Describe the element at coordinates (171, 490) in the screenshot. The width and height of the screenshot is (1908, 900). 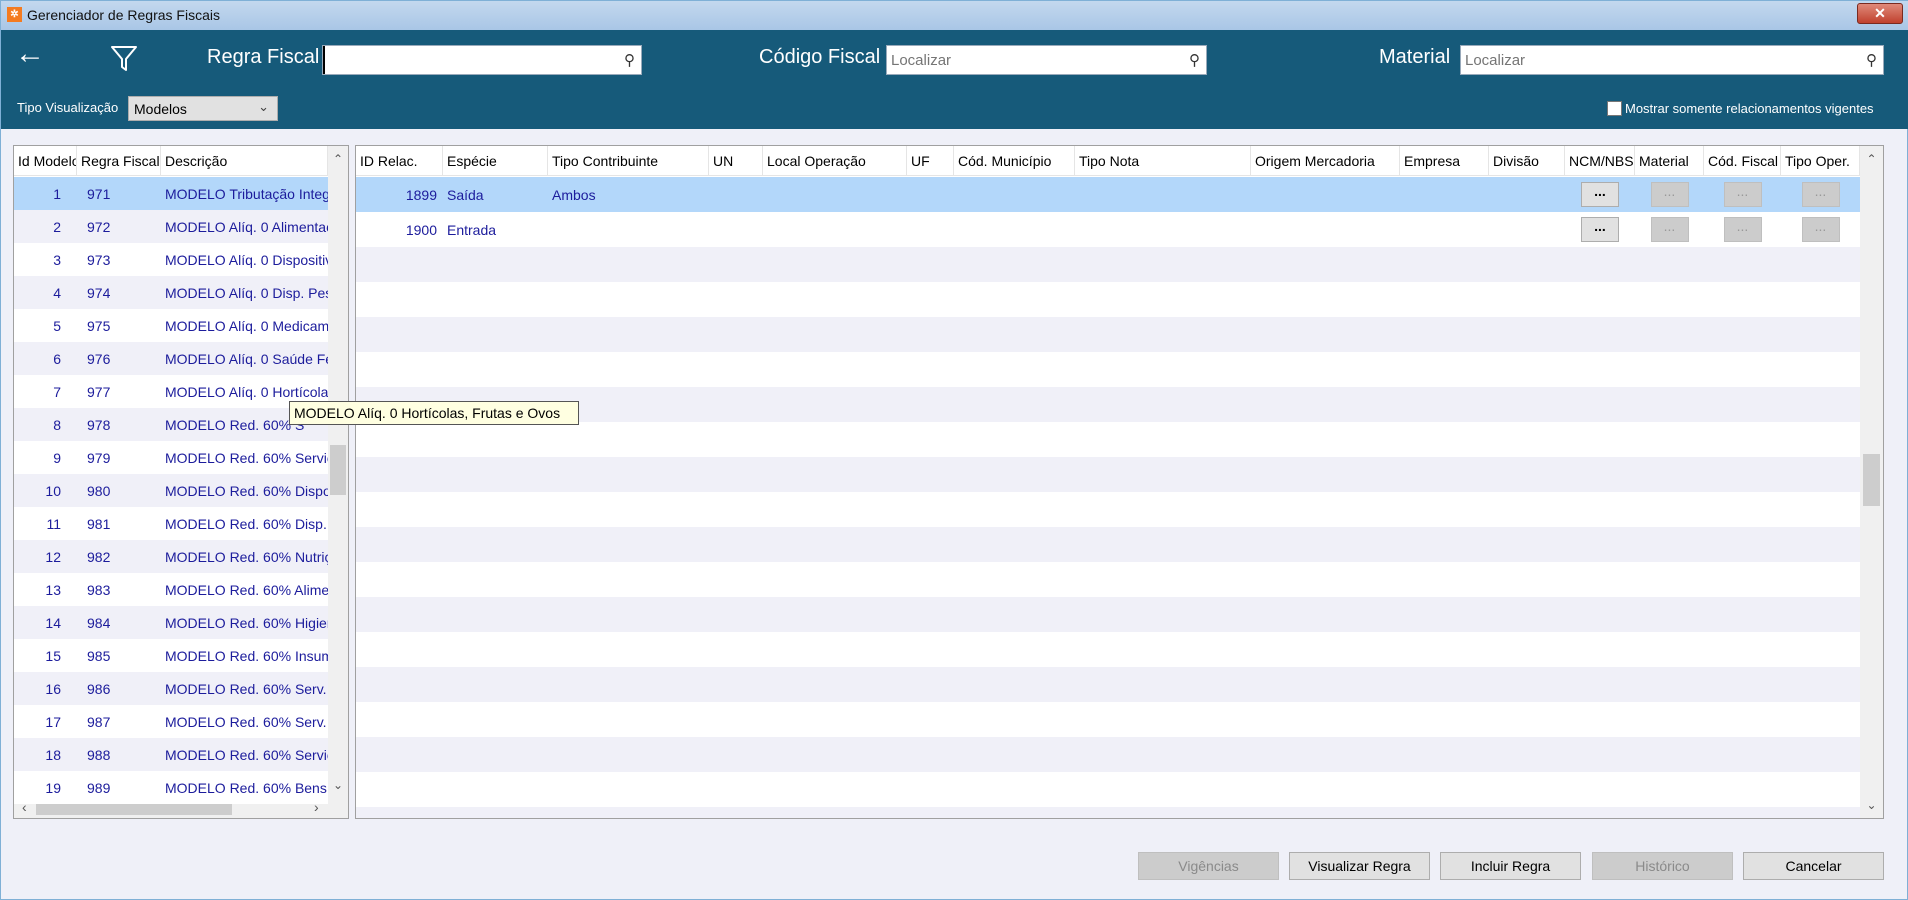
I see `table-row: 10 980 MODELO Red. 60% Dispos` at that location.